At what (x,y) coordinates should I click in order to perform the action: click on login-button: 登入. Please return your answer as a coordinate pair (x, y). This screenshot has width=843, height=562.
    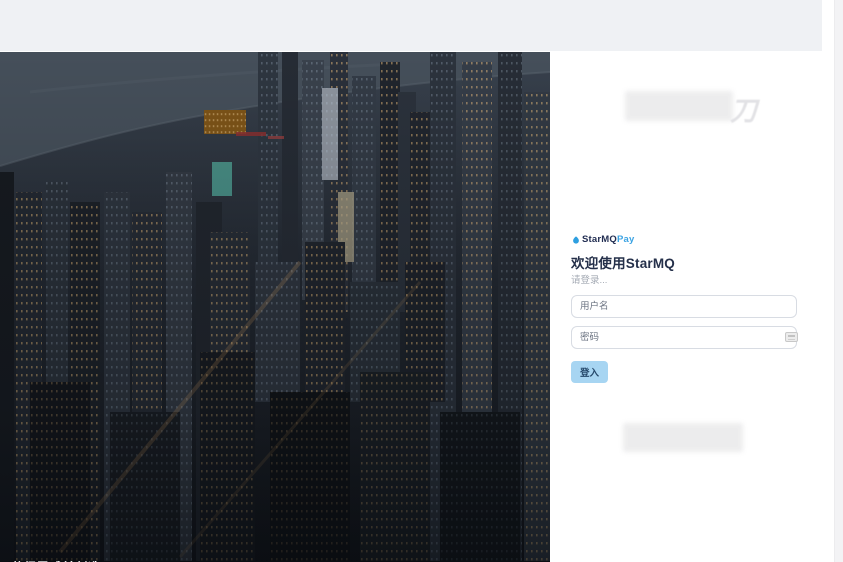
    Looking at the image, I should click on (590, 372).